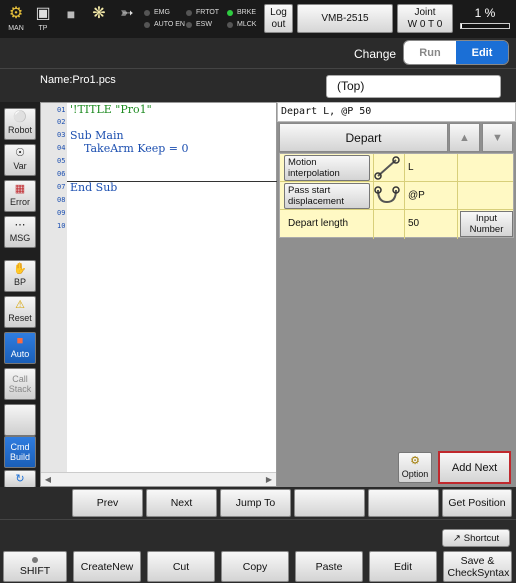 The image size is (516, 583). I want to click on cut-button: Cut, so click(181, 566).